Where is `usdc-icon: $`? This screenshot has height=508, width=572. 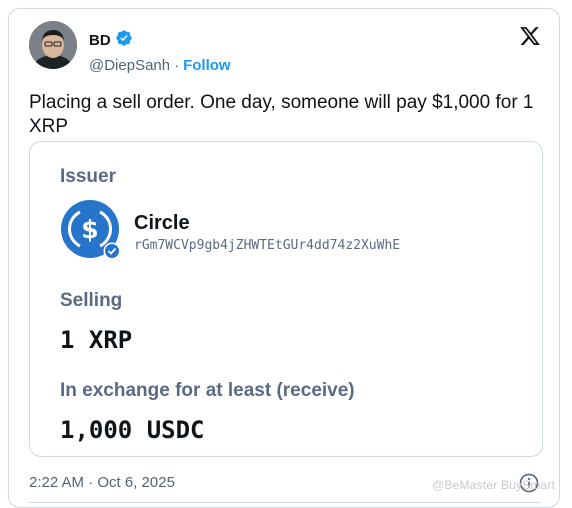
usdc-icon: $ is located at coordinates (91, 230).